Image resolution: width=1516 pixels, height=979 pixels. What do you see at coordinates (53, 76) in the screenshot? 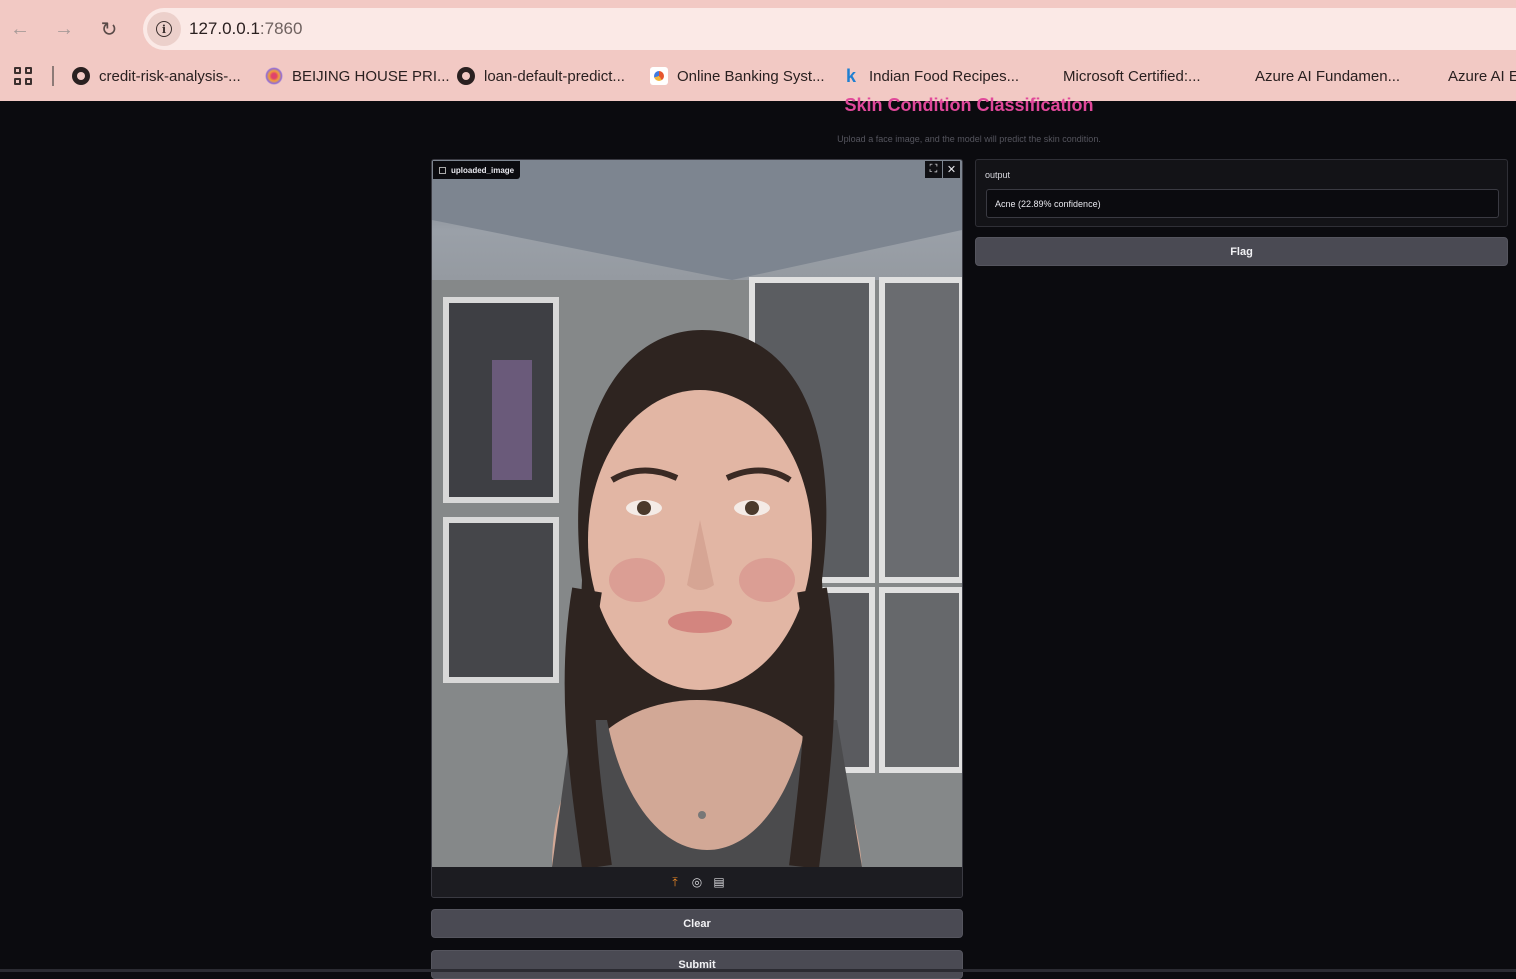
I see `bookmarks-divider` at bounding box center [53, 76].